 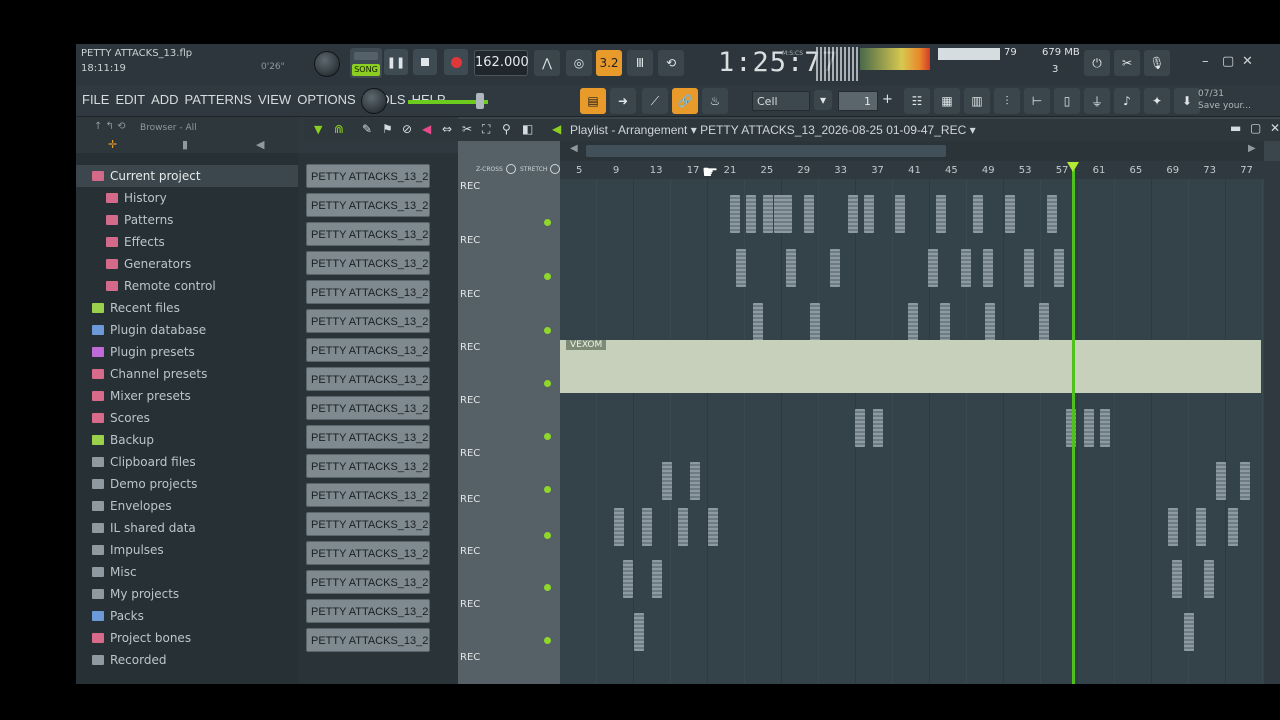 What do you see at coordinates (367, 129) in the screenshot?
I see `draw-tool-icon: ✎` at bounding box center [367, 129].